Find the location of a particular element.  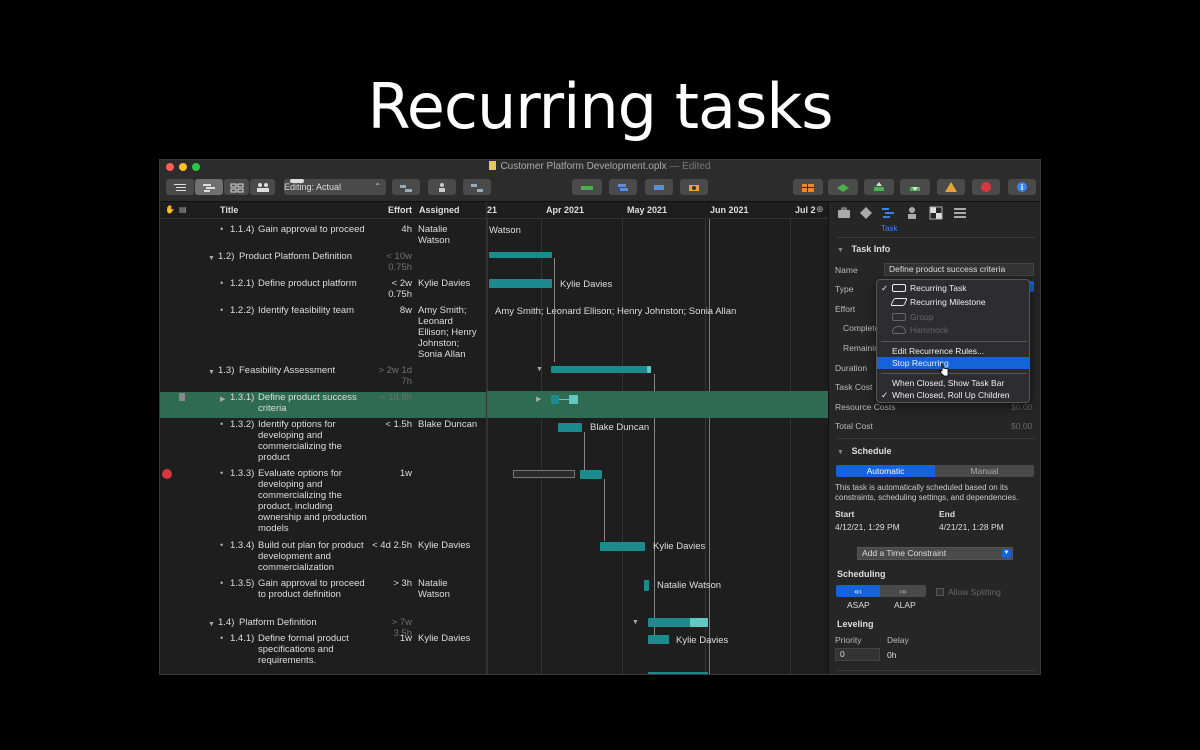

resource-view-button is located at coordinates (262, 187).